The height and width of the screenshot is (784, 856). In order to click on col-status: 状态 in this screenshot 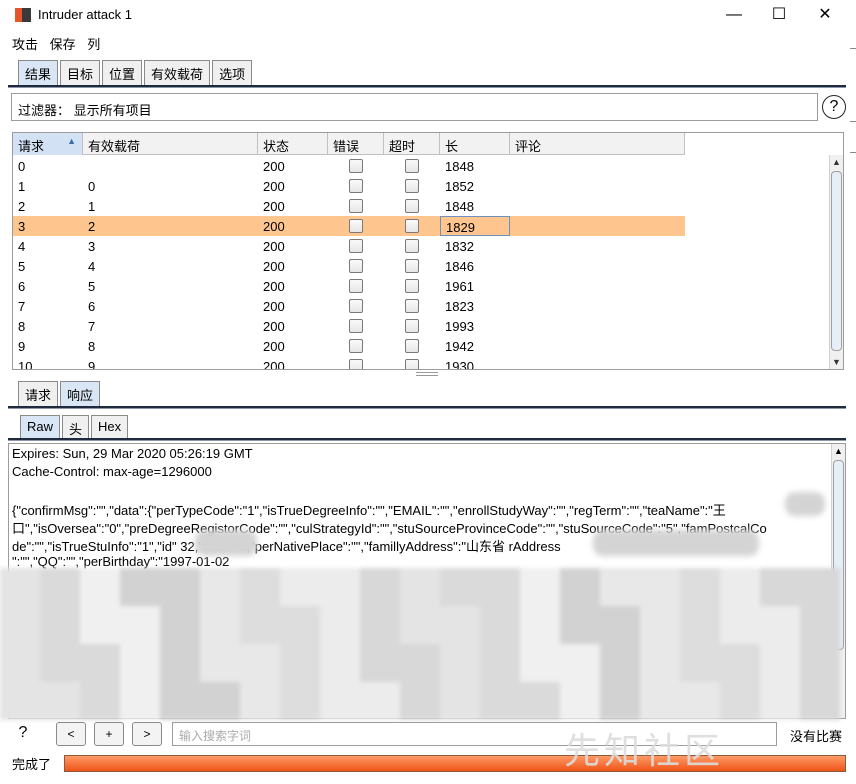, I will do `click(293, 144)`.